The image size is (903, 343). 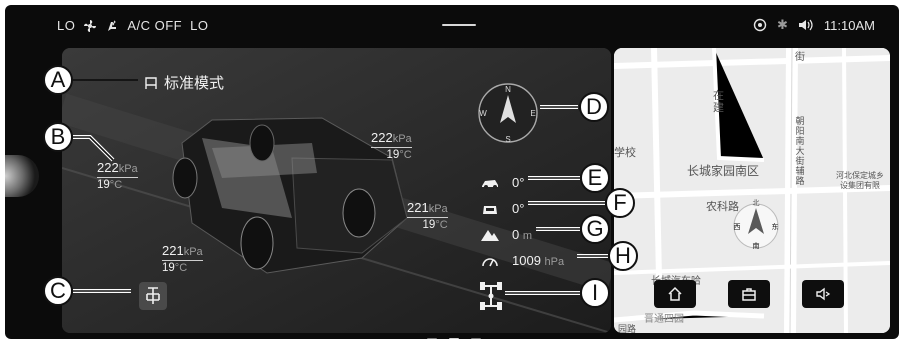 What do you see at coordinates (522, 260) in the screenshot?
I see `air-pressure: 1009 hPa` at bounding box center [522, 260].